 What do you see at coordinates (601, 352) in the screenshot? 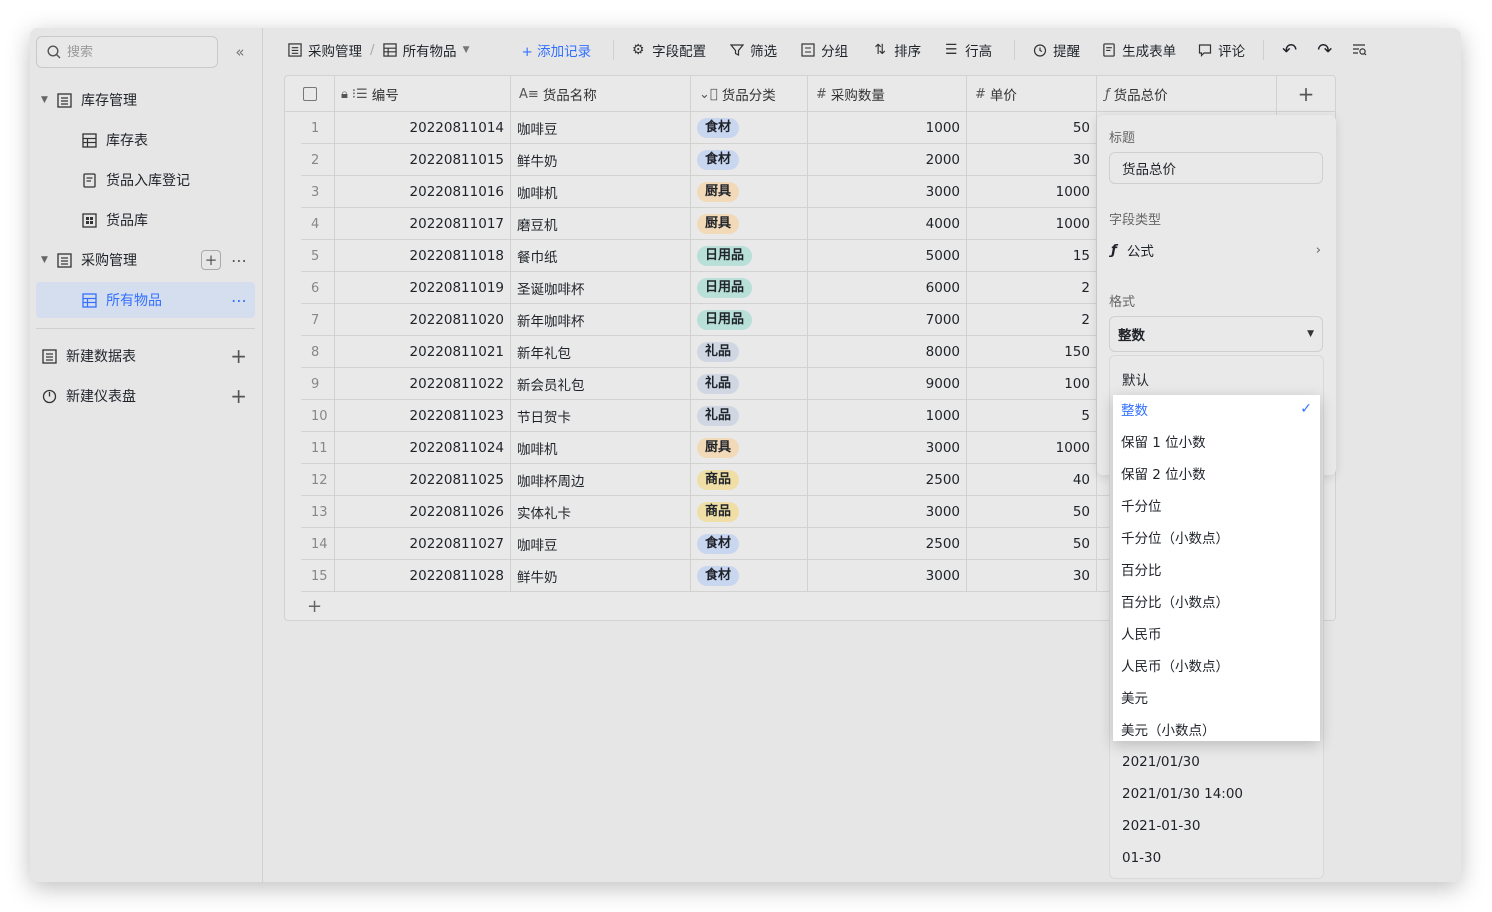
I see `cell-name: 新年礼包` at bounding box center [601, 352].